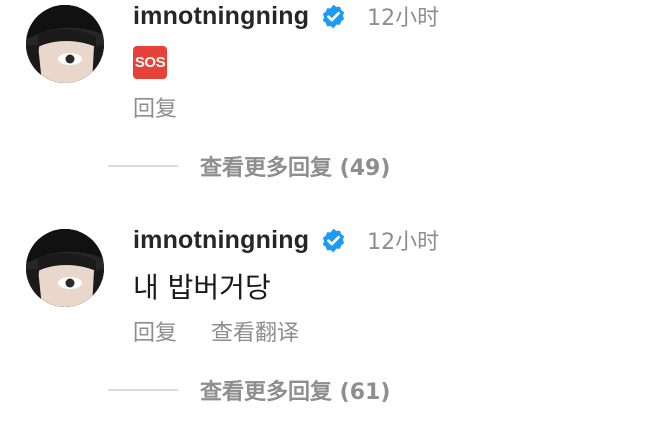 Image resolution: width=654 pixels, height=421 pixels. What do you see at coordinates (202, 287) in the screenshot?
I see `comment-text: 내 밥버거당` at bounding box center [202, 287].